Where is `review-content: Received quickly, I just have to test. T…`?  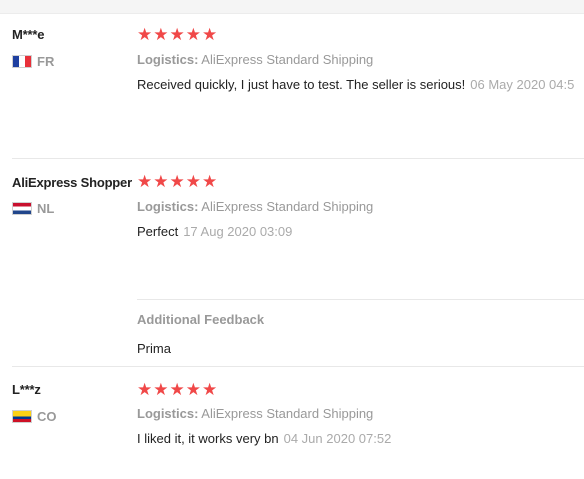 review-content: Received quickly, I just have to test. T… is located at coordinates (355, 84).